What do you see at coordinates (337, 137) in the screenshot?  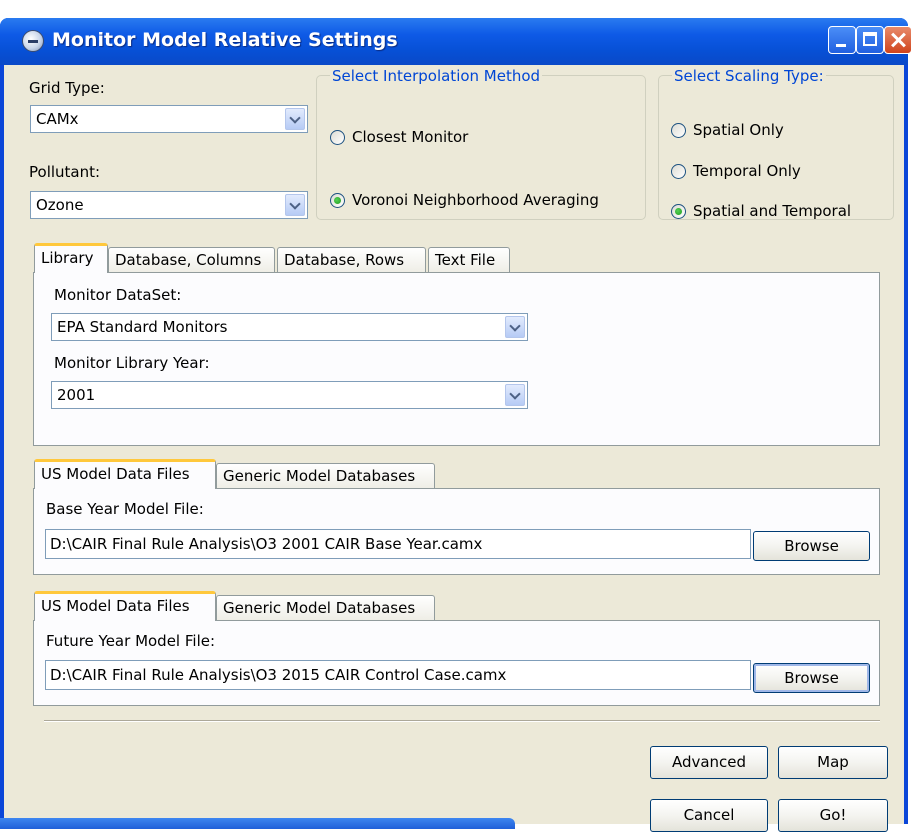 I see `radio-closest-monitor` at bounding box center [337, 137].